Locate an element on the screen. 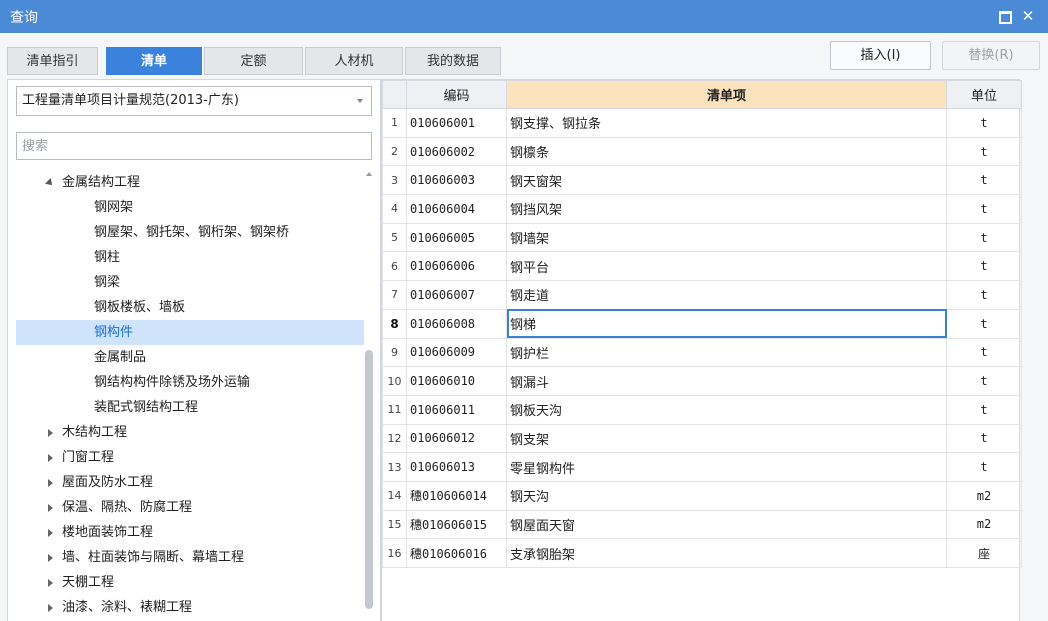 This screenshot has height=621, width=1048. table-row: 16 穗010606016 支承钢胎架座 is located at coordinates (702, 553).